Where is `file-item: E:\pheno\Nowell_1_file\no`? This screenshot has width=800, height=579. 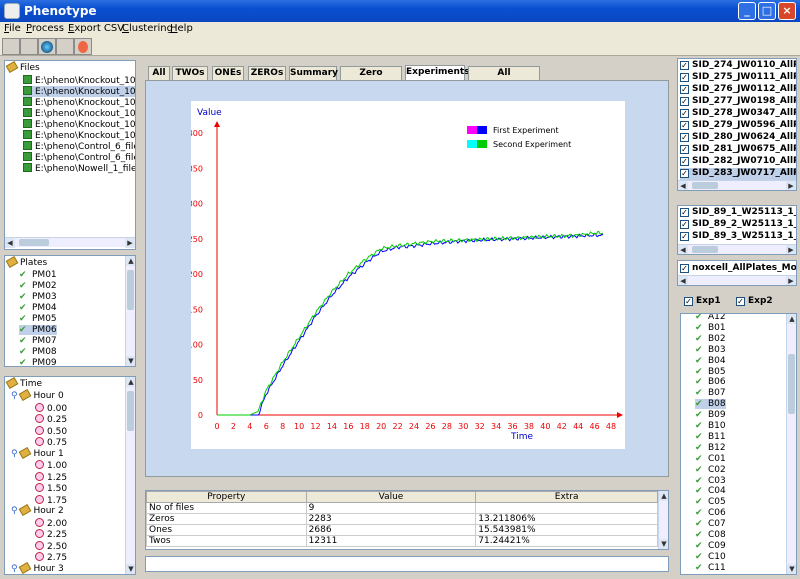 file-item: E:\pheno\Nowell_1_file\no is located at coordinates (79, 168).